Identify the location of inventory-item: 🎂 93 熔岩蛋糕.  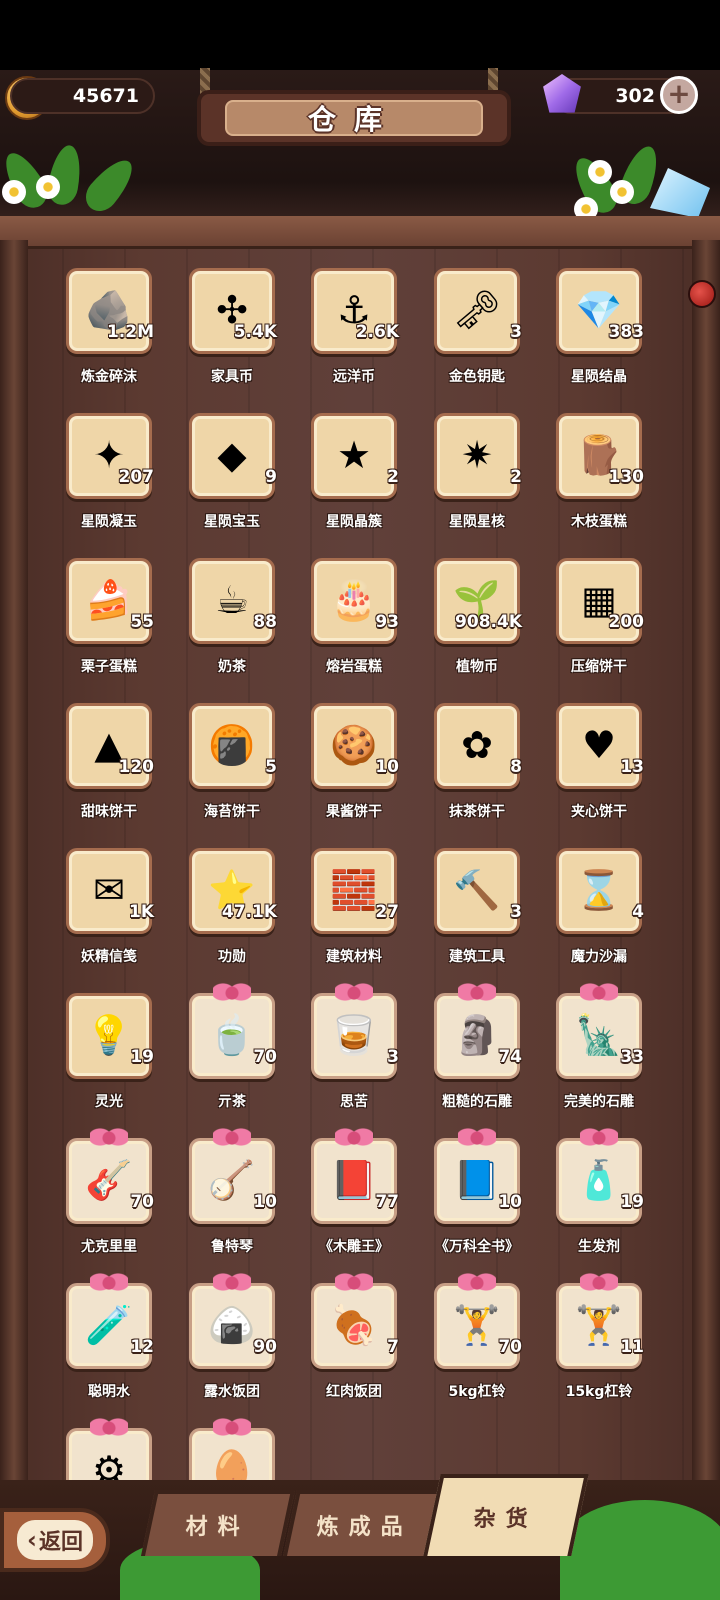
(354, 619).